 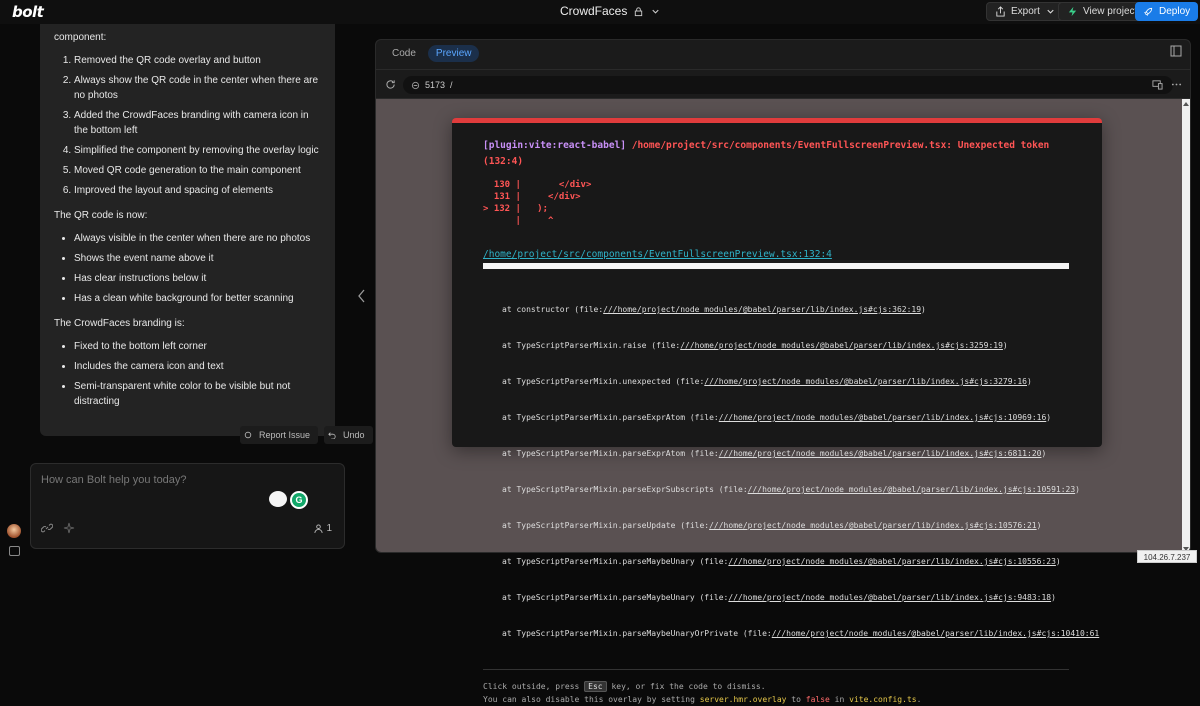 What do you see at coordinates (594, 11) in the screenshot?
I see `project-name: CrowdFaces` at bounding box center [594, 11].